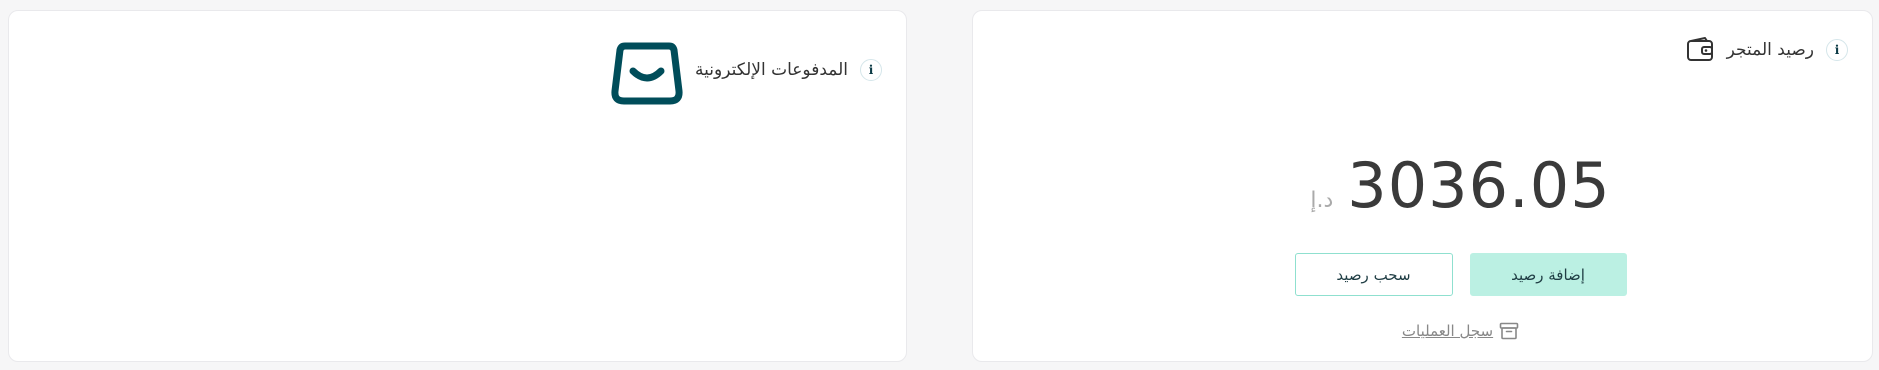  What do you see at coordinates (1509, 331) in the screenshot?
I see `archive-icon` at bounding box center [1509, 331].